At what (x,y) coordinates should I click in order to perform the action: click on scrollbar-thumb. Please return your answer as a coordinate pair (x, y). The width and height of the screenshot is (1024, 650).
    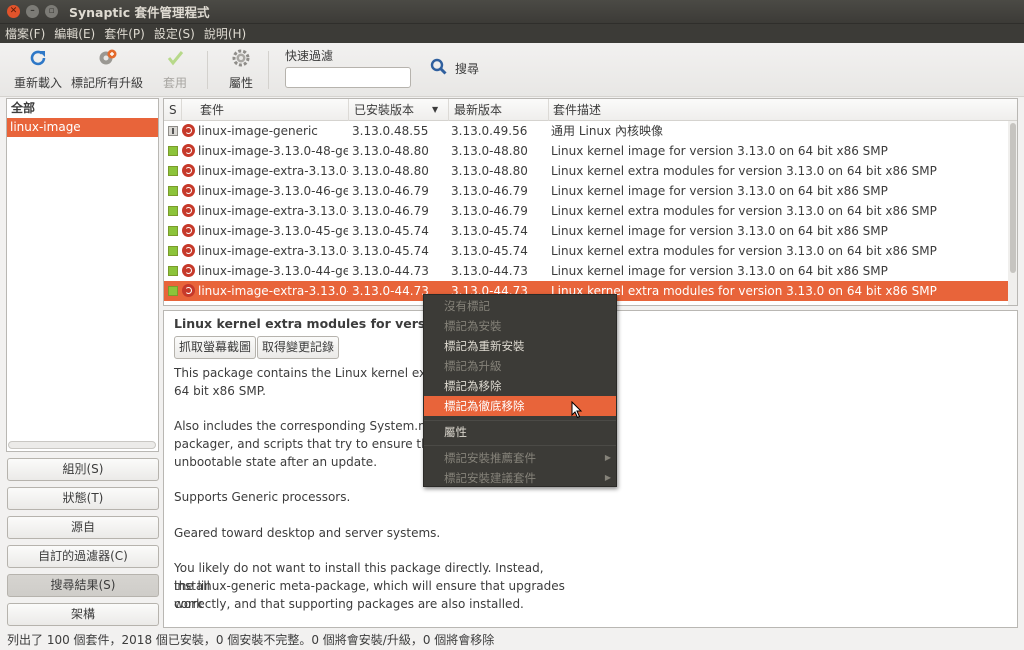
    Looking at the image, I should click on (1013, 198).